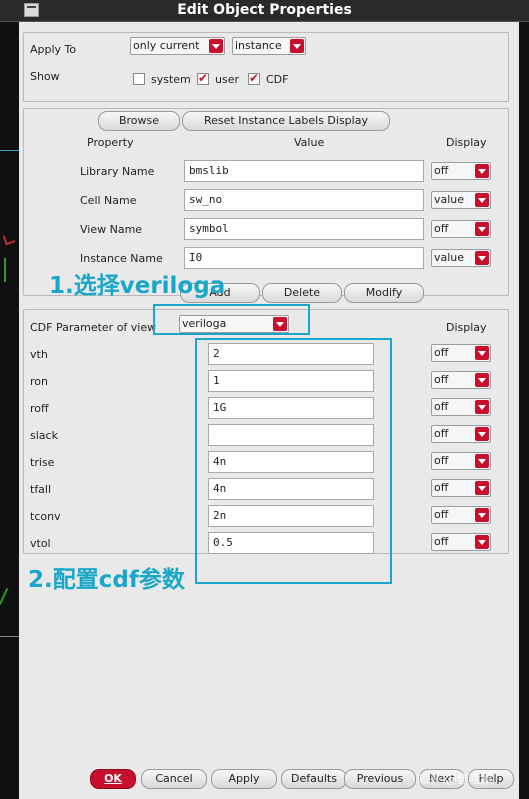 Image resolution: width=529 pixels, height=799 pixels. What do you see at coordinates (231, 319) in the screenshot?
I see `annotation-box-view` at bounding box center [231, 319].